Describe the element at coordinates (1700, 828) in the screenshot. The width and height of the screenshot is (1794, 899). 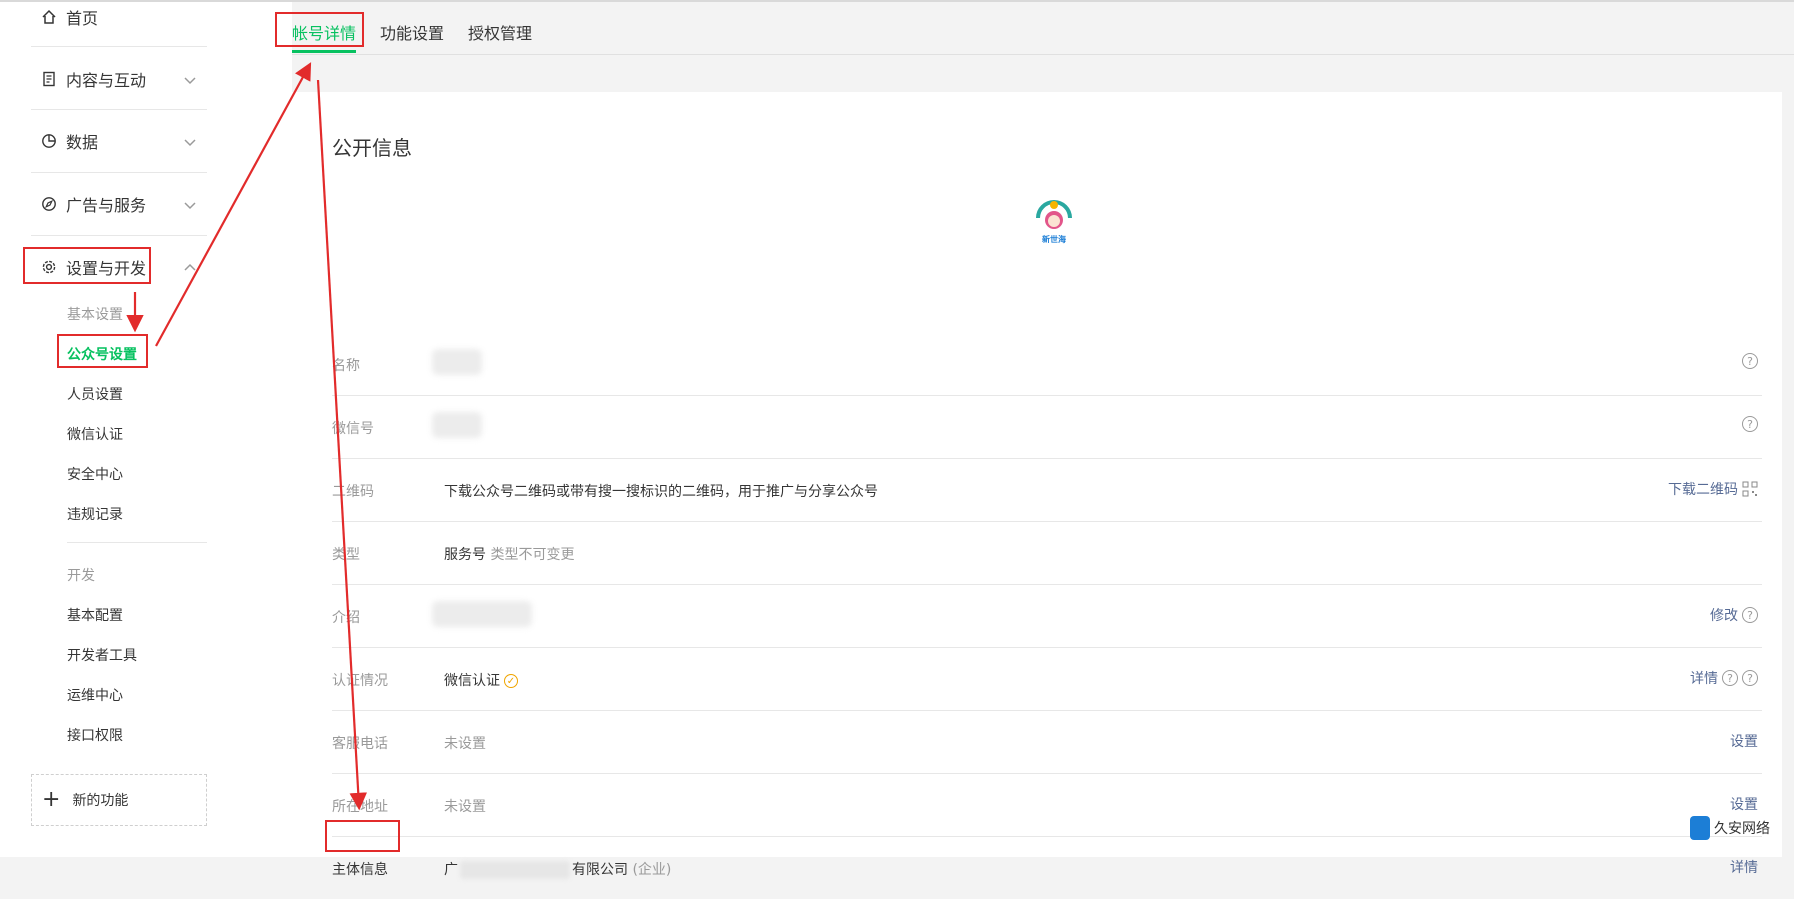
I see `watermark-logo-icon` at that location.